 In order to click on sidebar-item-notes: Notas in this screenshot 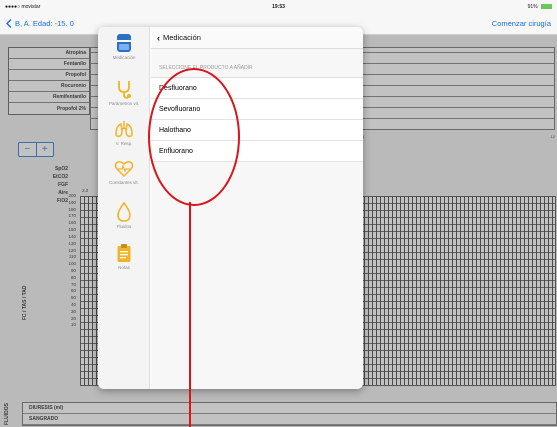, I will do `click(124, 256)`.